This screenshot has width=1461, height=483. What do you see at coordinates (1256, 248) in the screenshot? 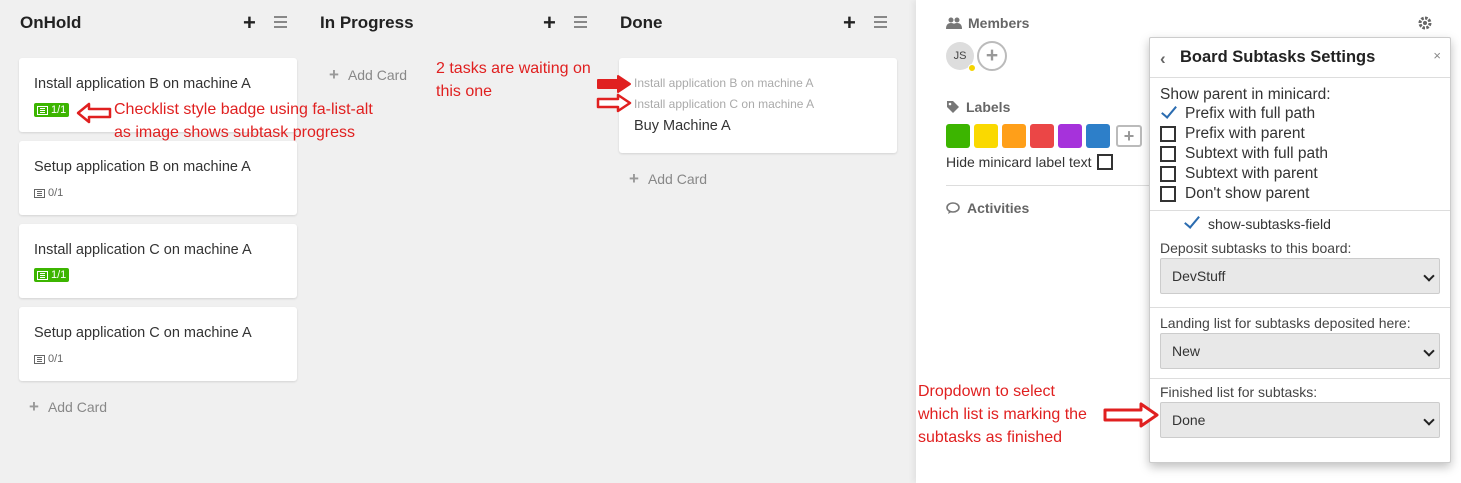
I see `deposit-label: Deposit subtasks to this board:` at bounding box center [1256, 248].